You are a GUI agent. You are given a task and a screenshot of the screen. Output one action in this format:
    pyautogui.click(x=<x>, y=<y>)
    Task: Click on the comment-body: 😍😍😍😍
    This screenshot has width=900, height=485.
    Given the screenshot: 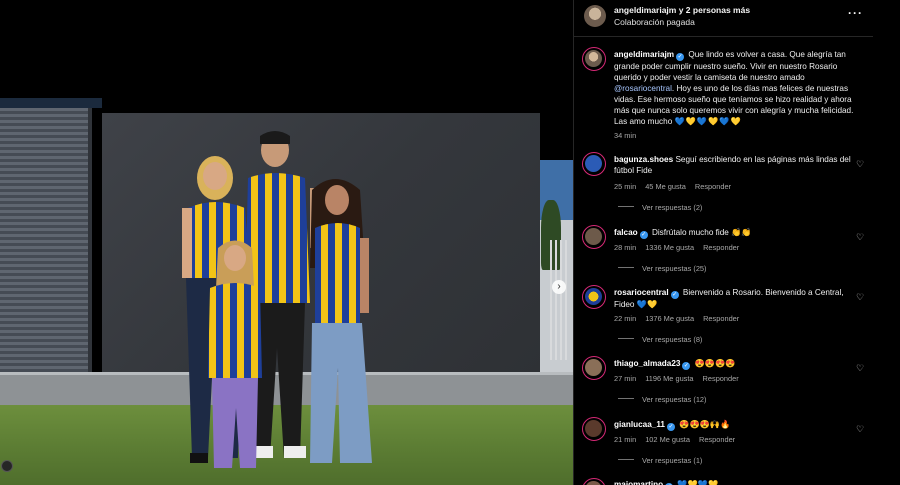 What is the action you would take?
    pyautogui.click(x=715, y=363)
    